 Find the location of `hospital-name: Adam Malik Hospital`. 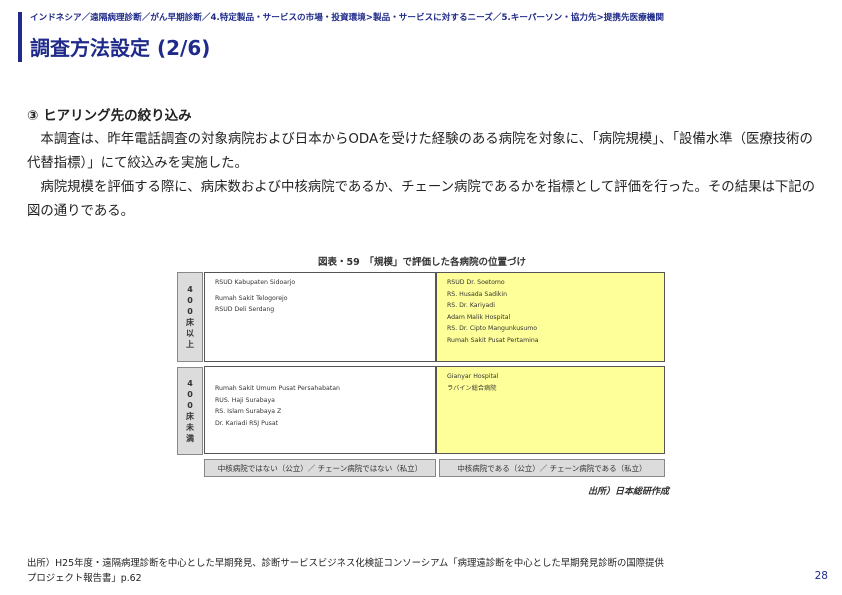

hospital-name: Adam Malik Hospital is located at coordinates (479, 317).